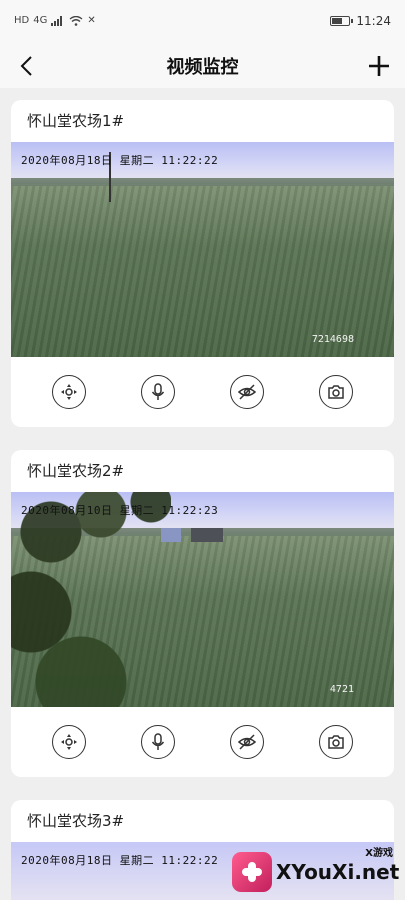 The height and width of the screenshot is (900, 405). What do you see at coordinates (57, 20) in the screenshot?
I see `signal-icon` at bounding box center [57, 20].